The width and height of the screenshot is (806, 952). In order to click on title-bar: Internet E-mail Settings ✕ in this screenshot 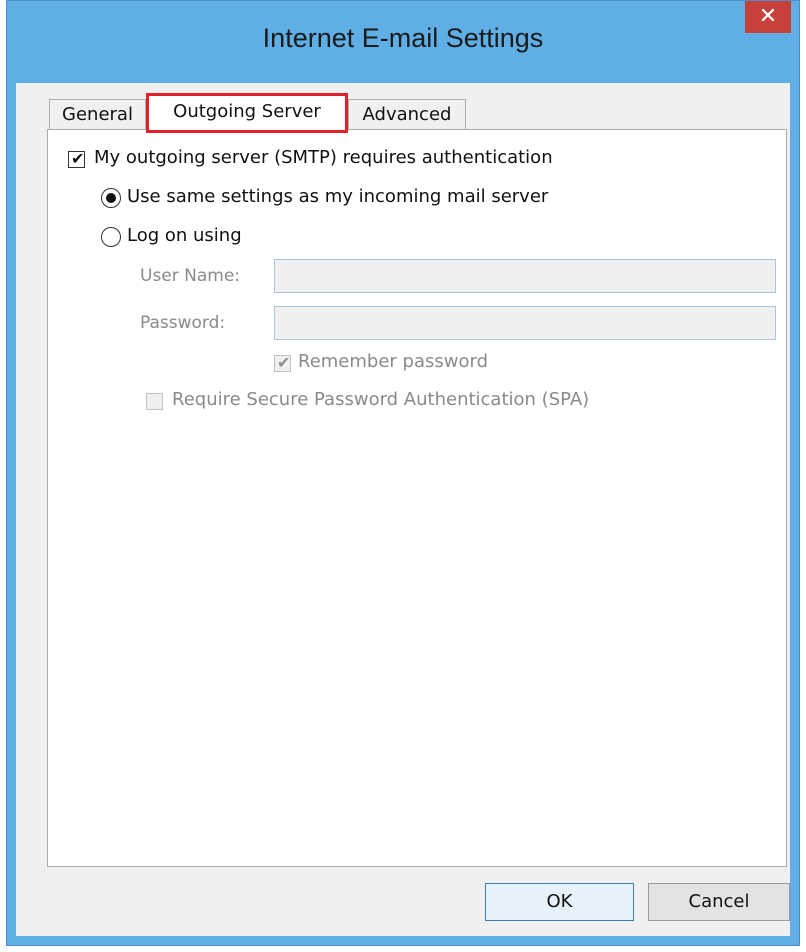, I will do `click(403, 42)`.